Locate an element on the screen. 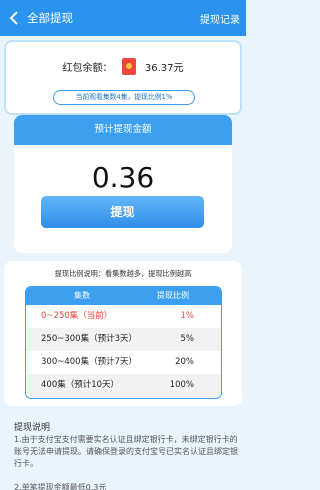 Image resolution: width=320 pixels, height=490 pixels. red-packet-icon is located at coordinates (128, 66).